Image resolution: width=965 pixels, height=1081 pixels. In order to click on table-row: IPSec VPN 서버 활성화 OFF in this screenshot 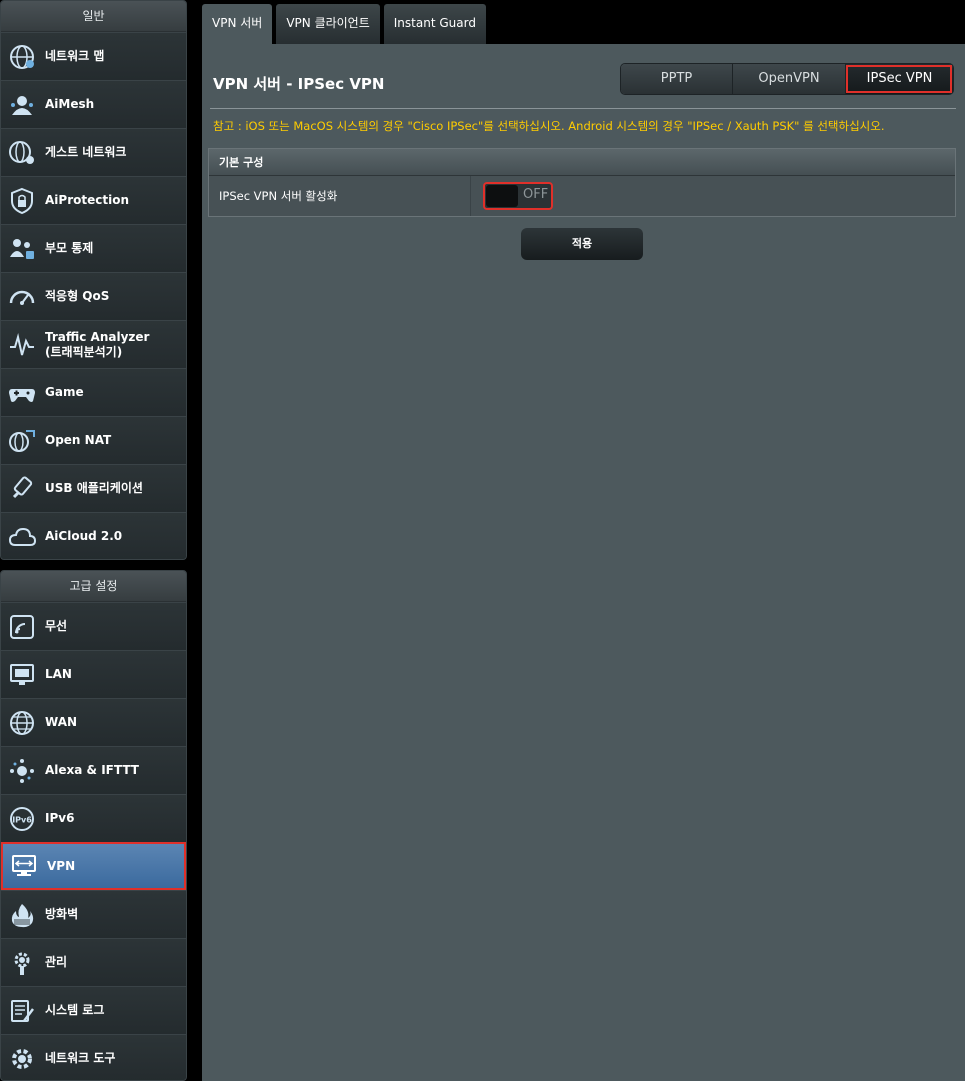, I will do `click(582, 196)`.